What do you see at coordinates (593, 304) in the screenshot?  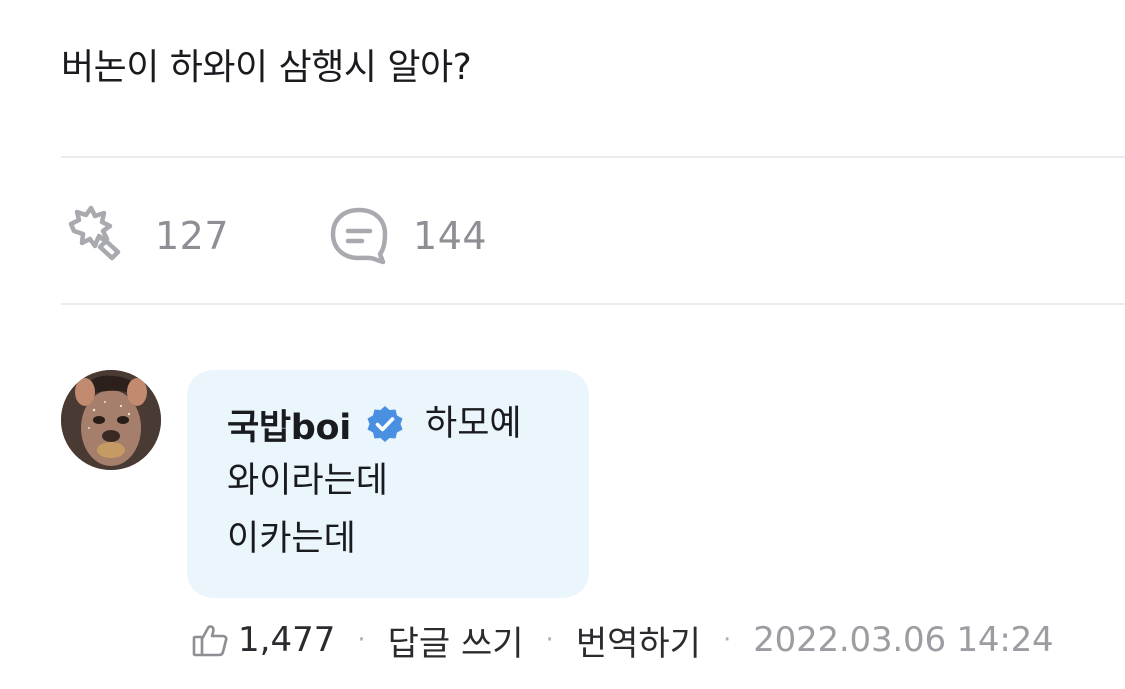 I see `divider-bottom` at bounding box center [593, 304].